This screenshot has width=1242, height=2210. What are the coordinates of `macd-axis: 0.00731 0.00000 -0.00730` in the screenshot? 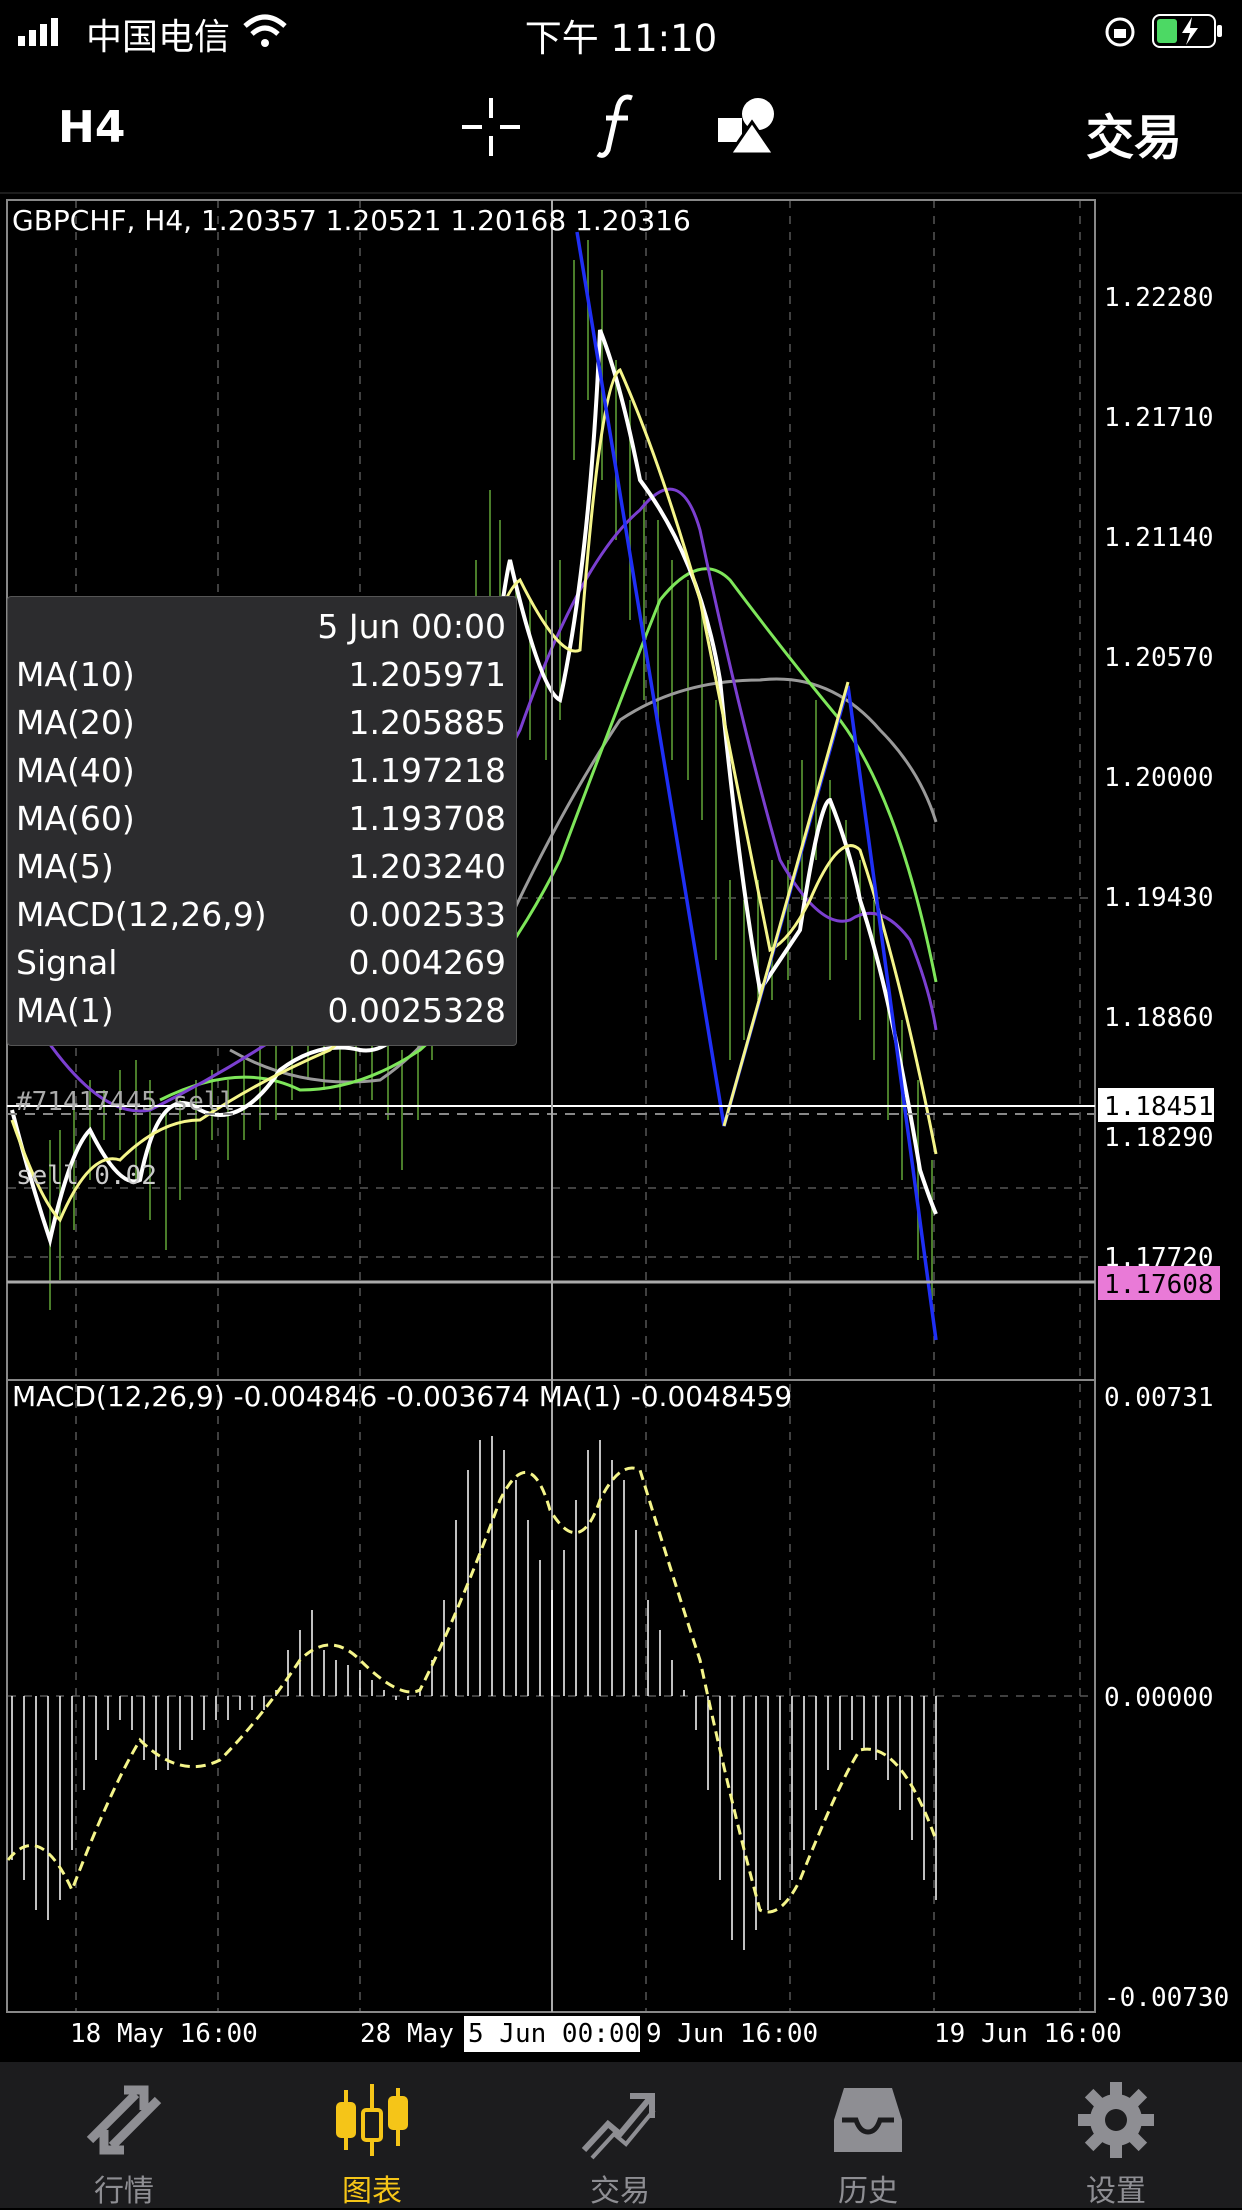 It's located at (1166, 1698).